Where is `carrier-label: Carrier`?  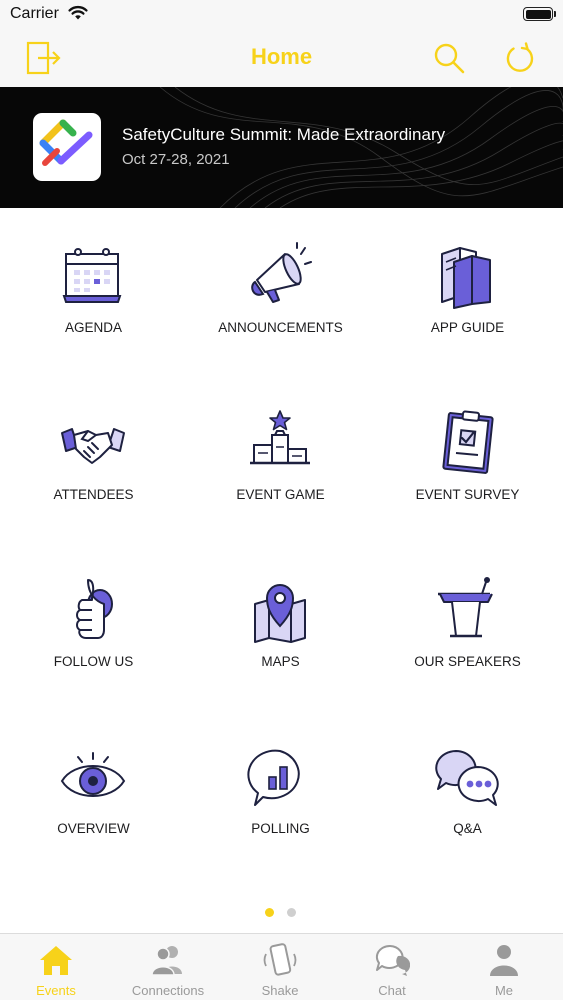 carrier-label: Carrier is located at coordinates (34, 13).